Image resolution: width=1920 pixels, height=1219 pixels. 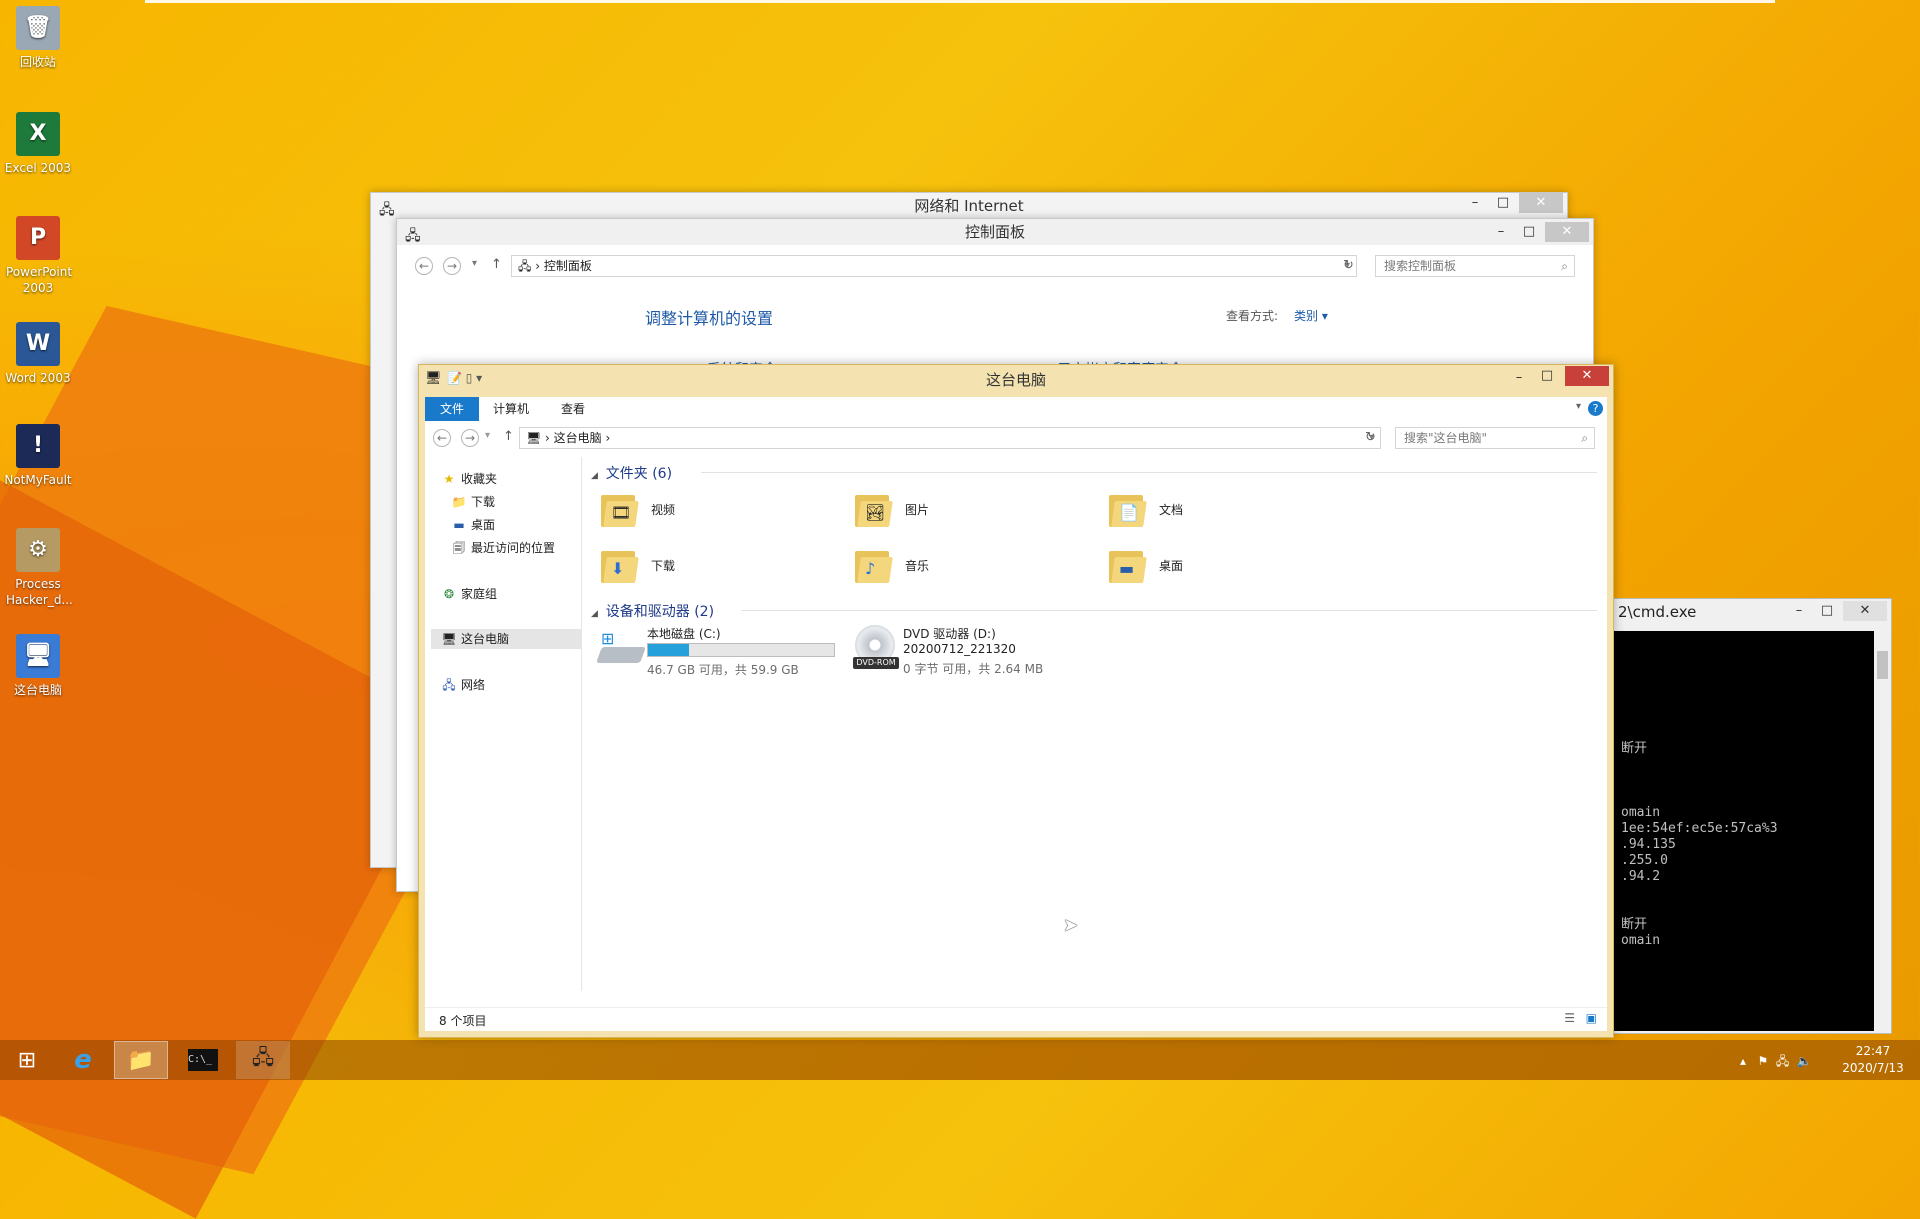 I want to click on desktop-icon-label: 回收站, so click(x=37, y=62).